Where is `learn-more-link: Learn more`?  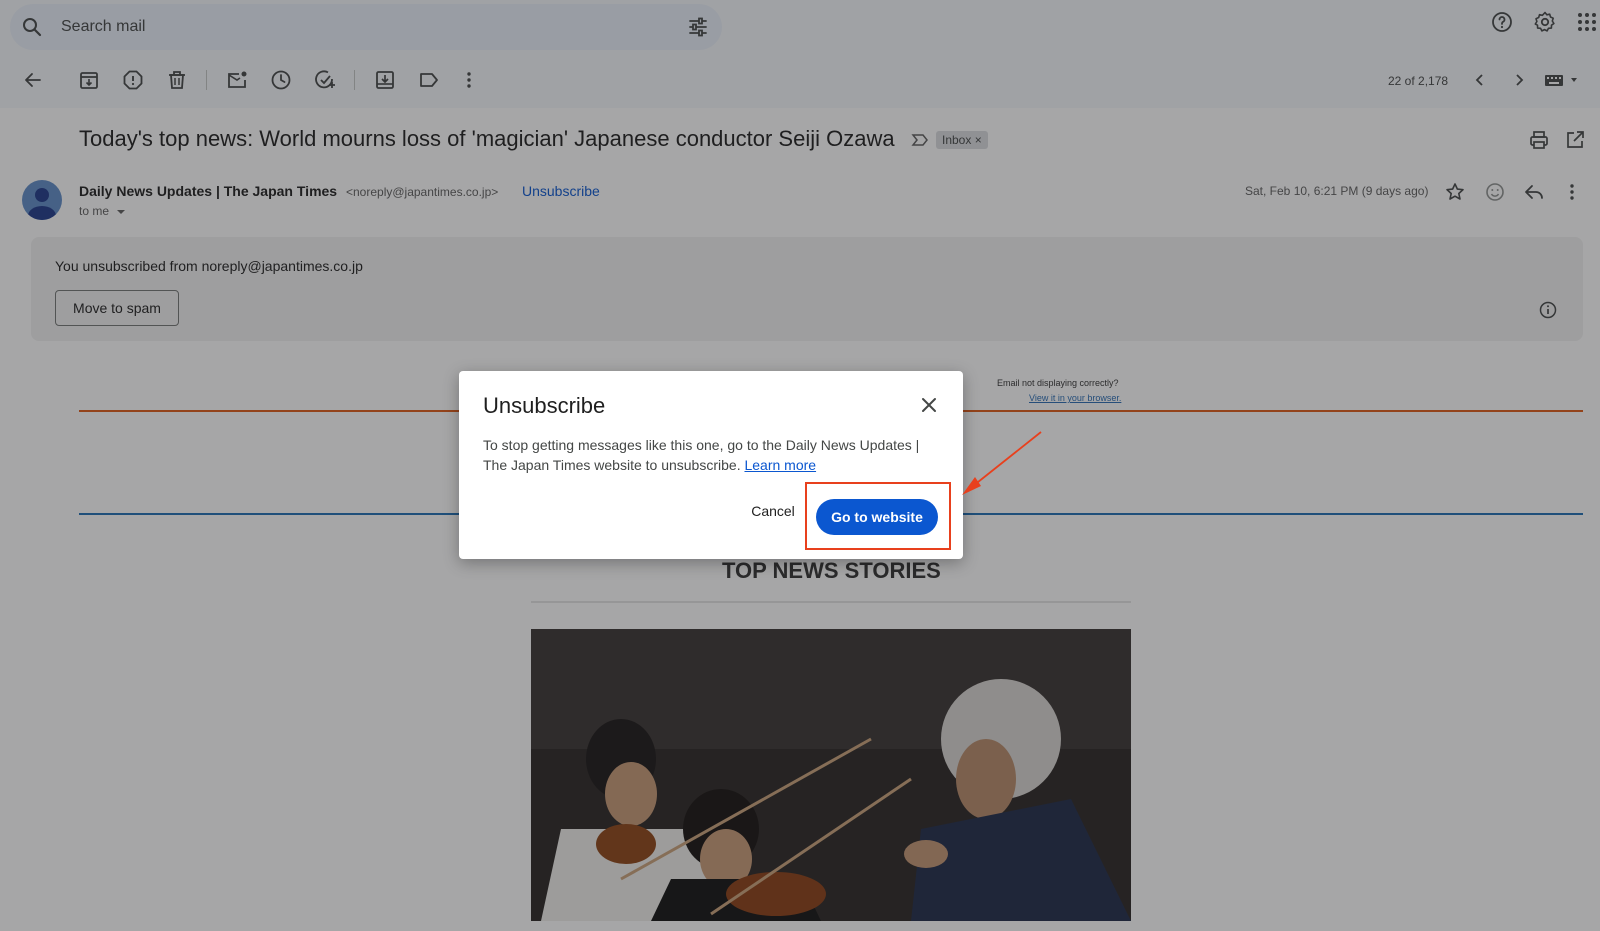 learn-more-link: Learn more is located at coordinates (780, 465).